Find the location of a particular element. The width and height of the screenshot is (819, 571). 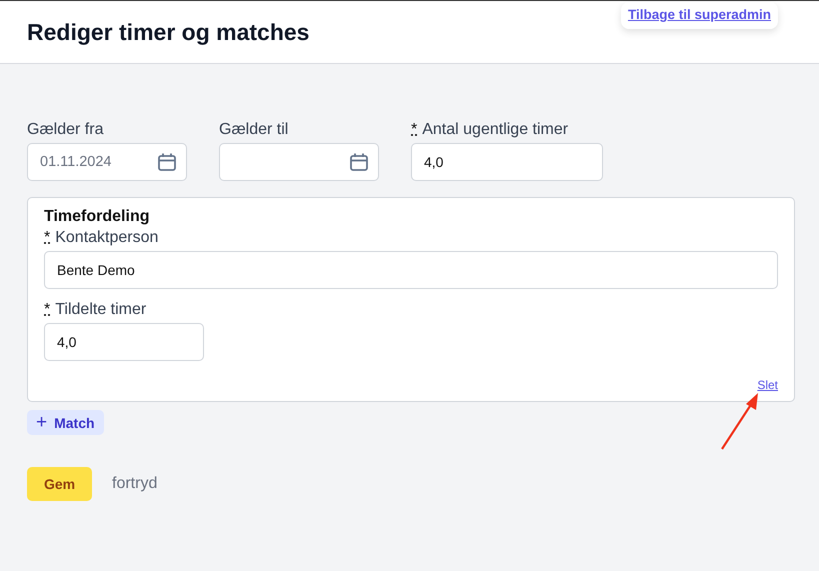

save-button: Gem is located at coordinates (59, 484).